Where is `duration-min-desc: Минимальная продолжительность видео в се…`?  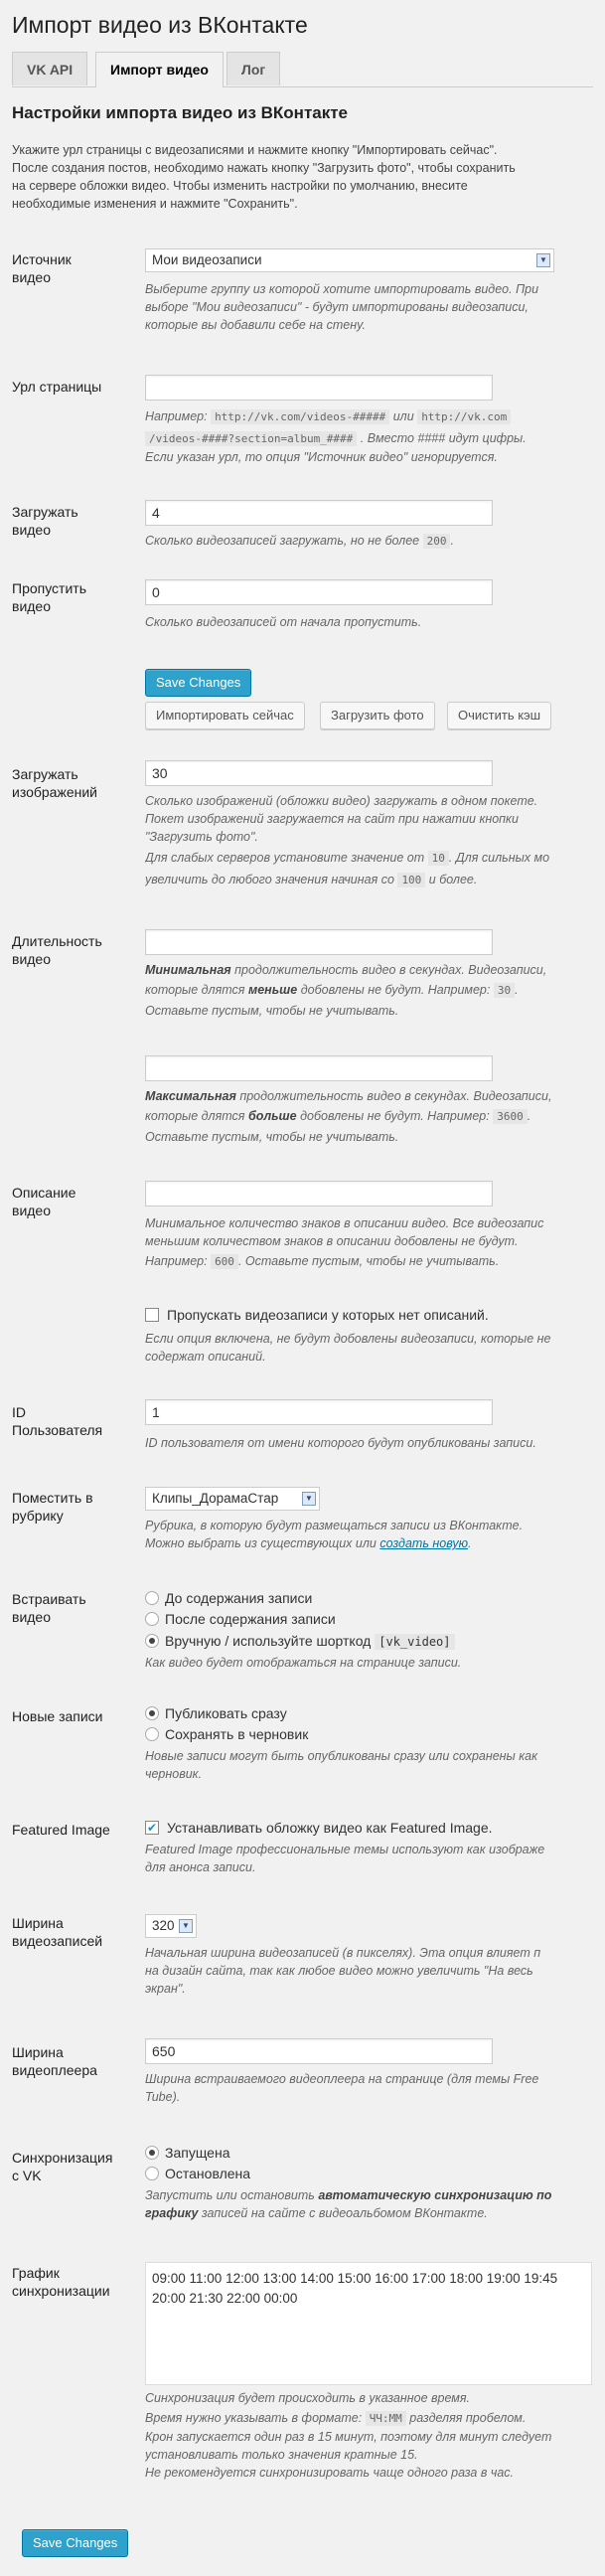
duration-min-desc: Минимальная продолжительность видео в се… is located at coordinates (346, 990).